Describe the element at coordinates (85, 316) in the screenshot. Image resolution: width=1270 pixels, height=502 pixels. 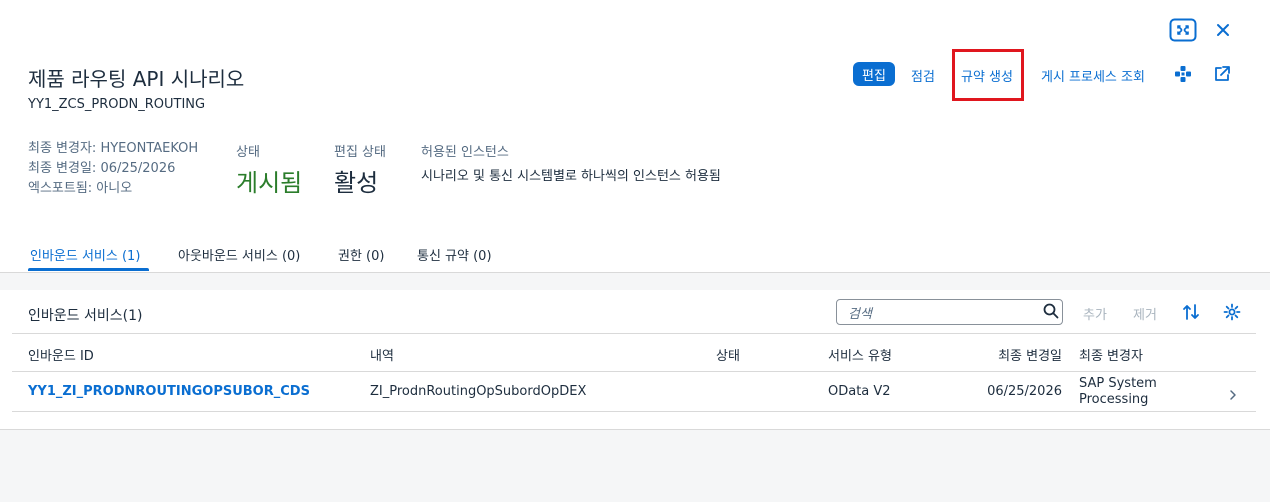
I see `panel-title: 인바운드 서비스(1)` at that location.